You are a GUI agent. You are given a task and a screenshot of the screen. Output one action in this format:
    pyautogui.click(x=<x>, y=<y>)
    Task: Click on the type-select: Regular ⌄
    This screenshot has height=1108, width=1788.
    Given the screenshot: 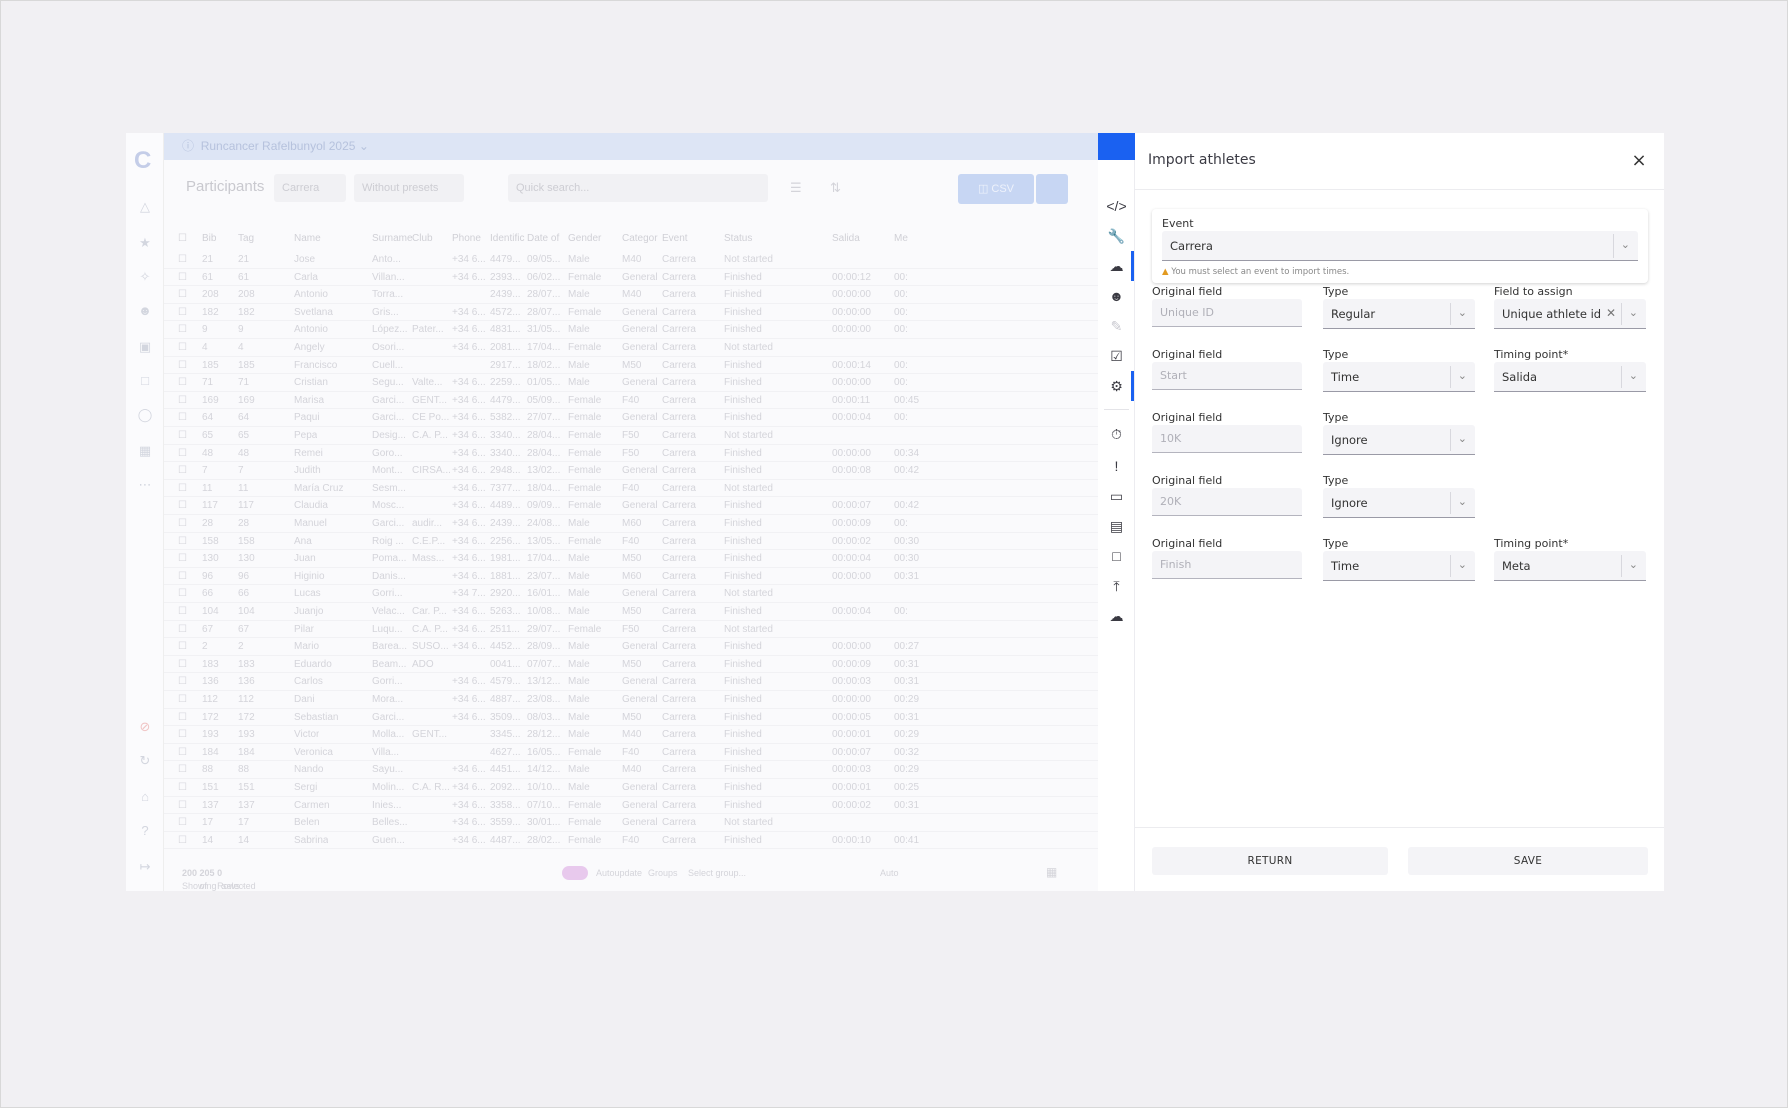 What is the action you would take?
    pyautogui.click(x=1399, y=314)
    